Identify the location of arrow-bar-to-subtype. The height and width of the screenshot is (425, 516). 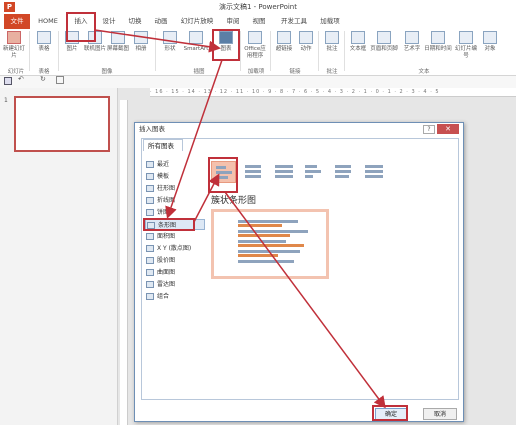
(206, 198).